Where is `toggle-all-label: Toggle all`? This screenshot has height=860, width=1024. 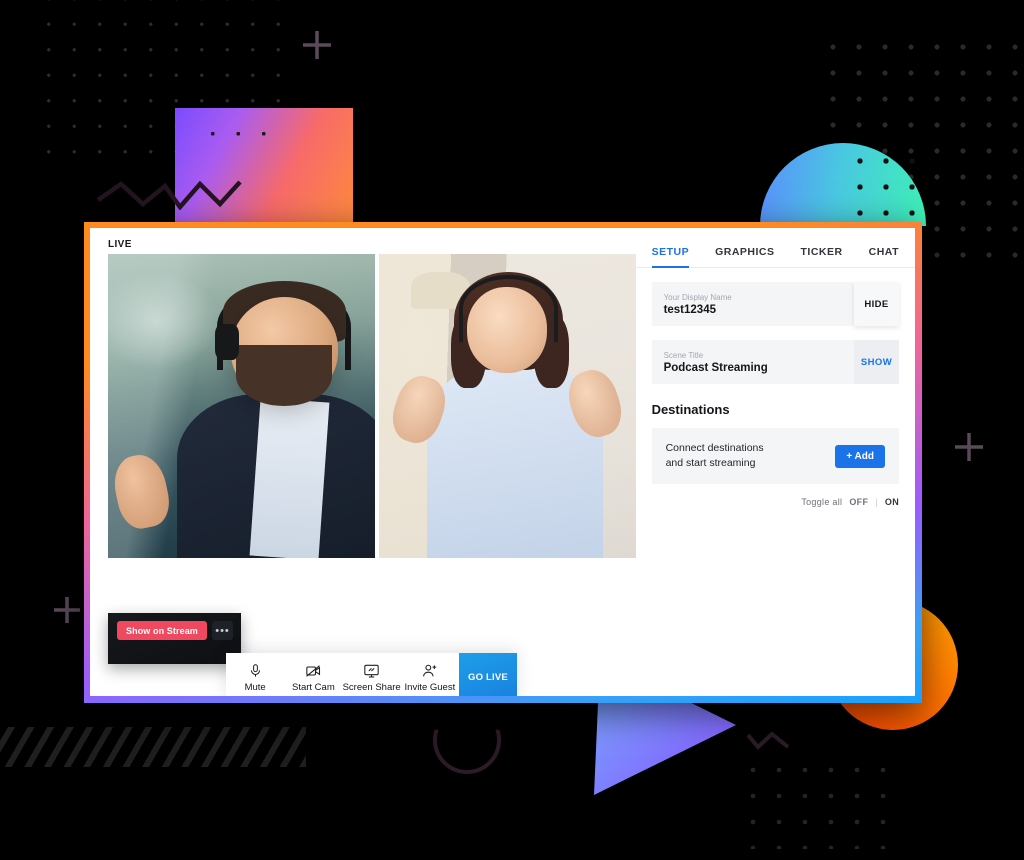 toggle-all-label: Toggle all is located at coordinates (822, 502).